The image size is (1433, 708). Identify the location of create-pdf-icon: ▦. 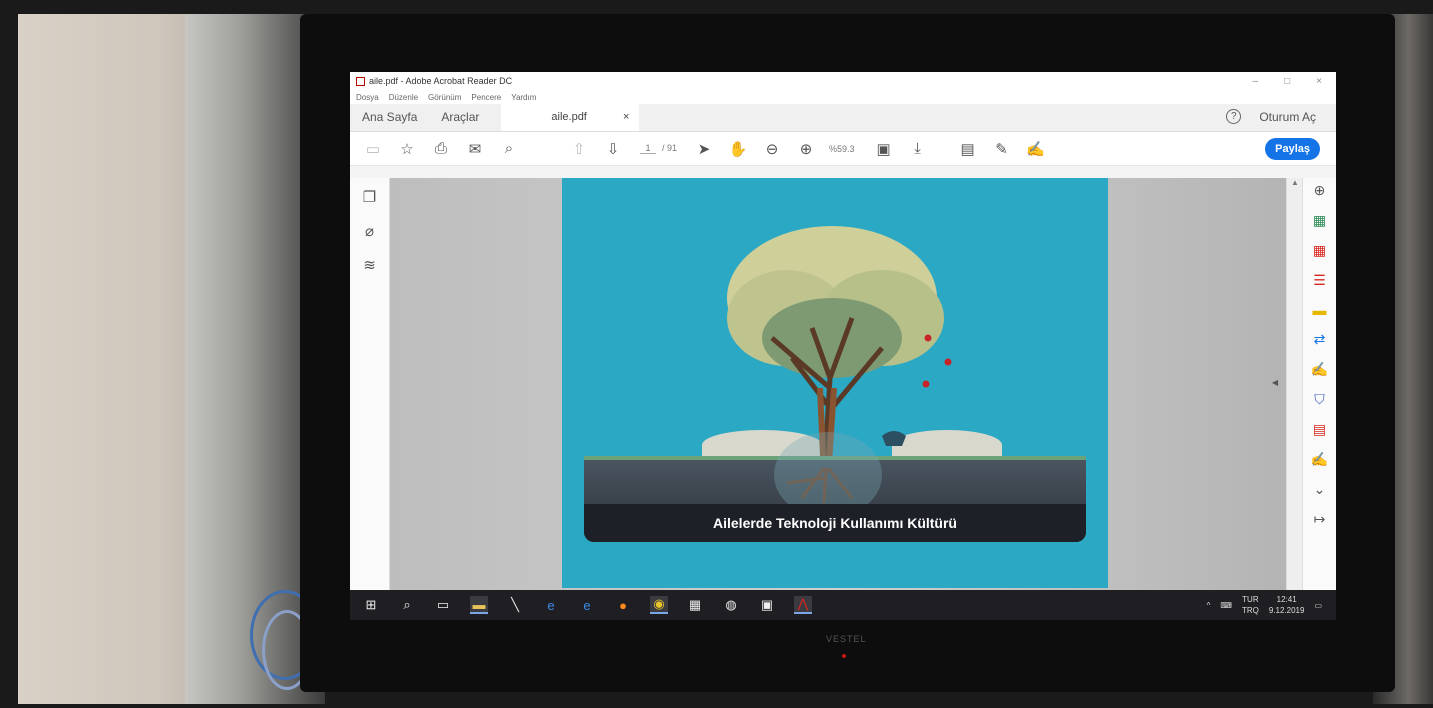
(1319, 250).